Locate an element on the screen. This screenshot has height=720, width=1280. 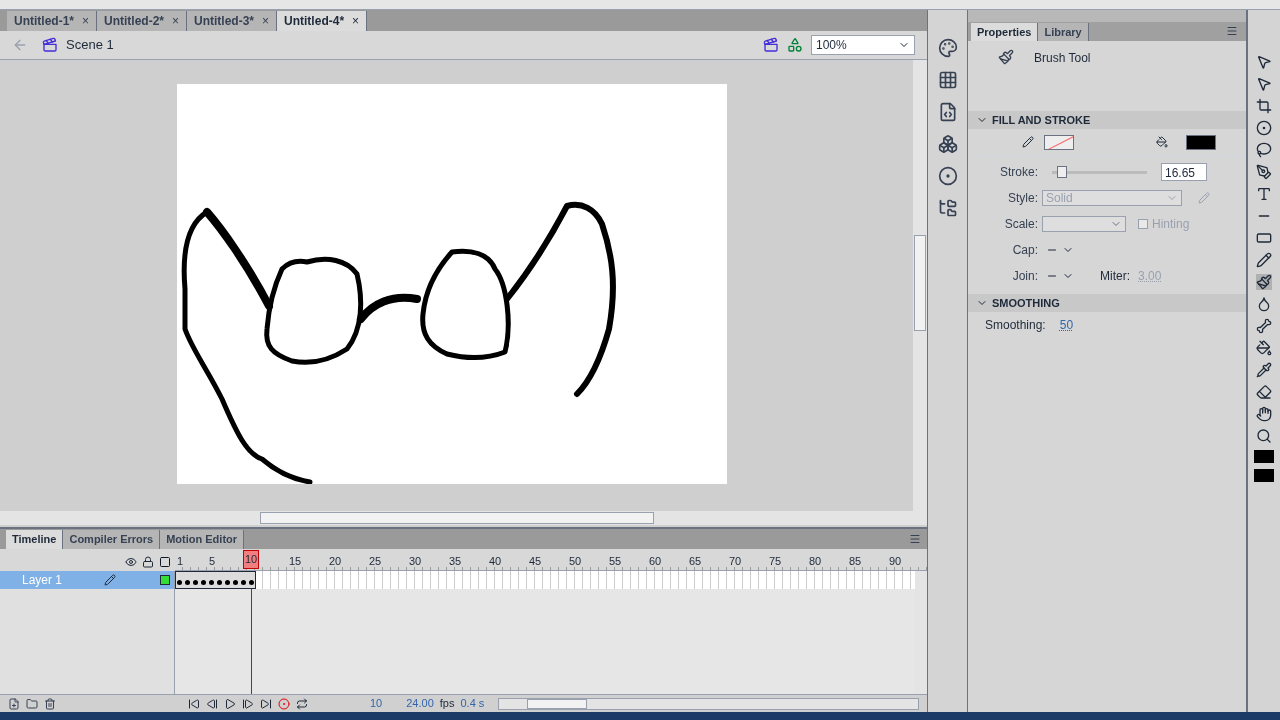
document-tab: Untitled-3* × is located at coordinates (232, 21).